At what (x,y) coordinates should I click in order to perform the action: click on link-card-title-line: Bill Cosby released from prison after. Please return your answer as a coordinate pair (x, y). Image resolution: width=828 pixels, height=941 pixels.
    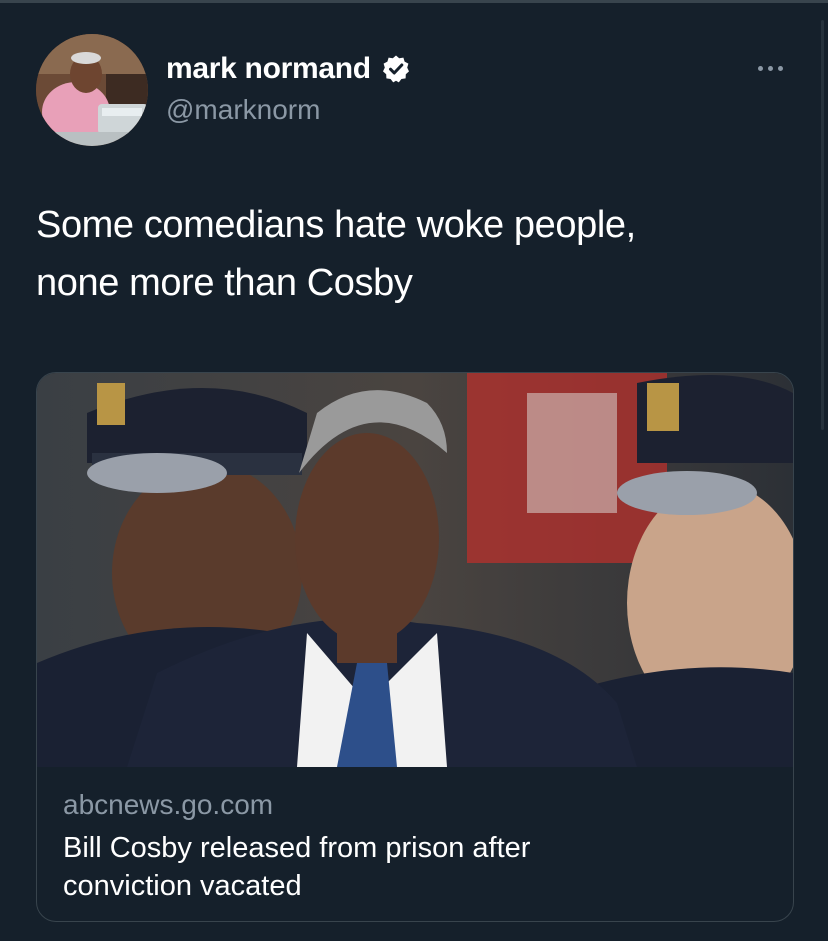
    Looking at the image, I should click on (297, 848).